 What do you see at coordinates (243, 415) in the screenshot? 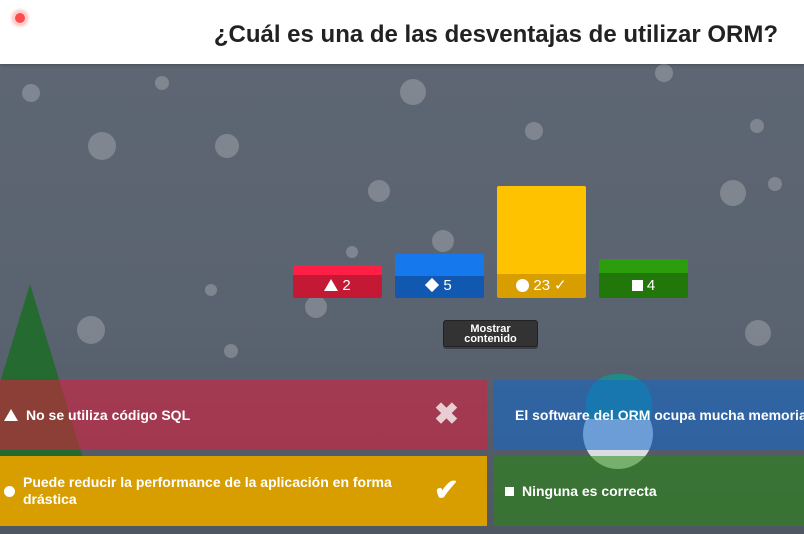
I see `answer-triangle: No se utiliza código SQL ✖` at bounding box center [243, 415].